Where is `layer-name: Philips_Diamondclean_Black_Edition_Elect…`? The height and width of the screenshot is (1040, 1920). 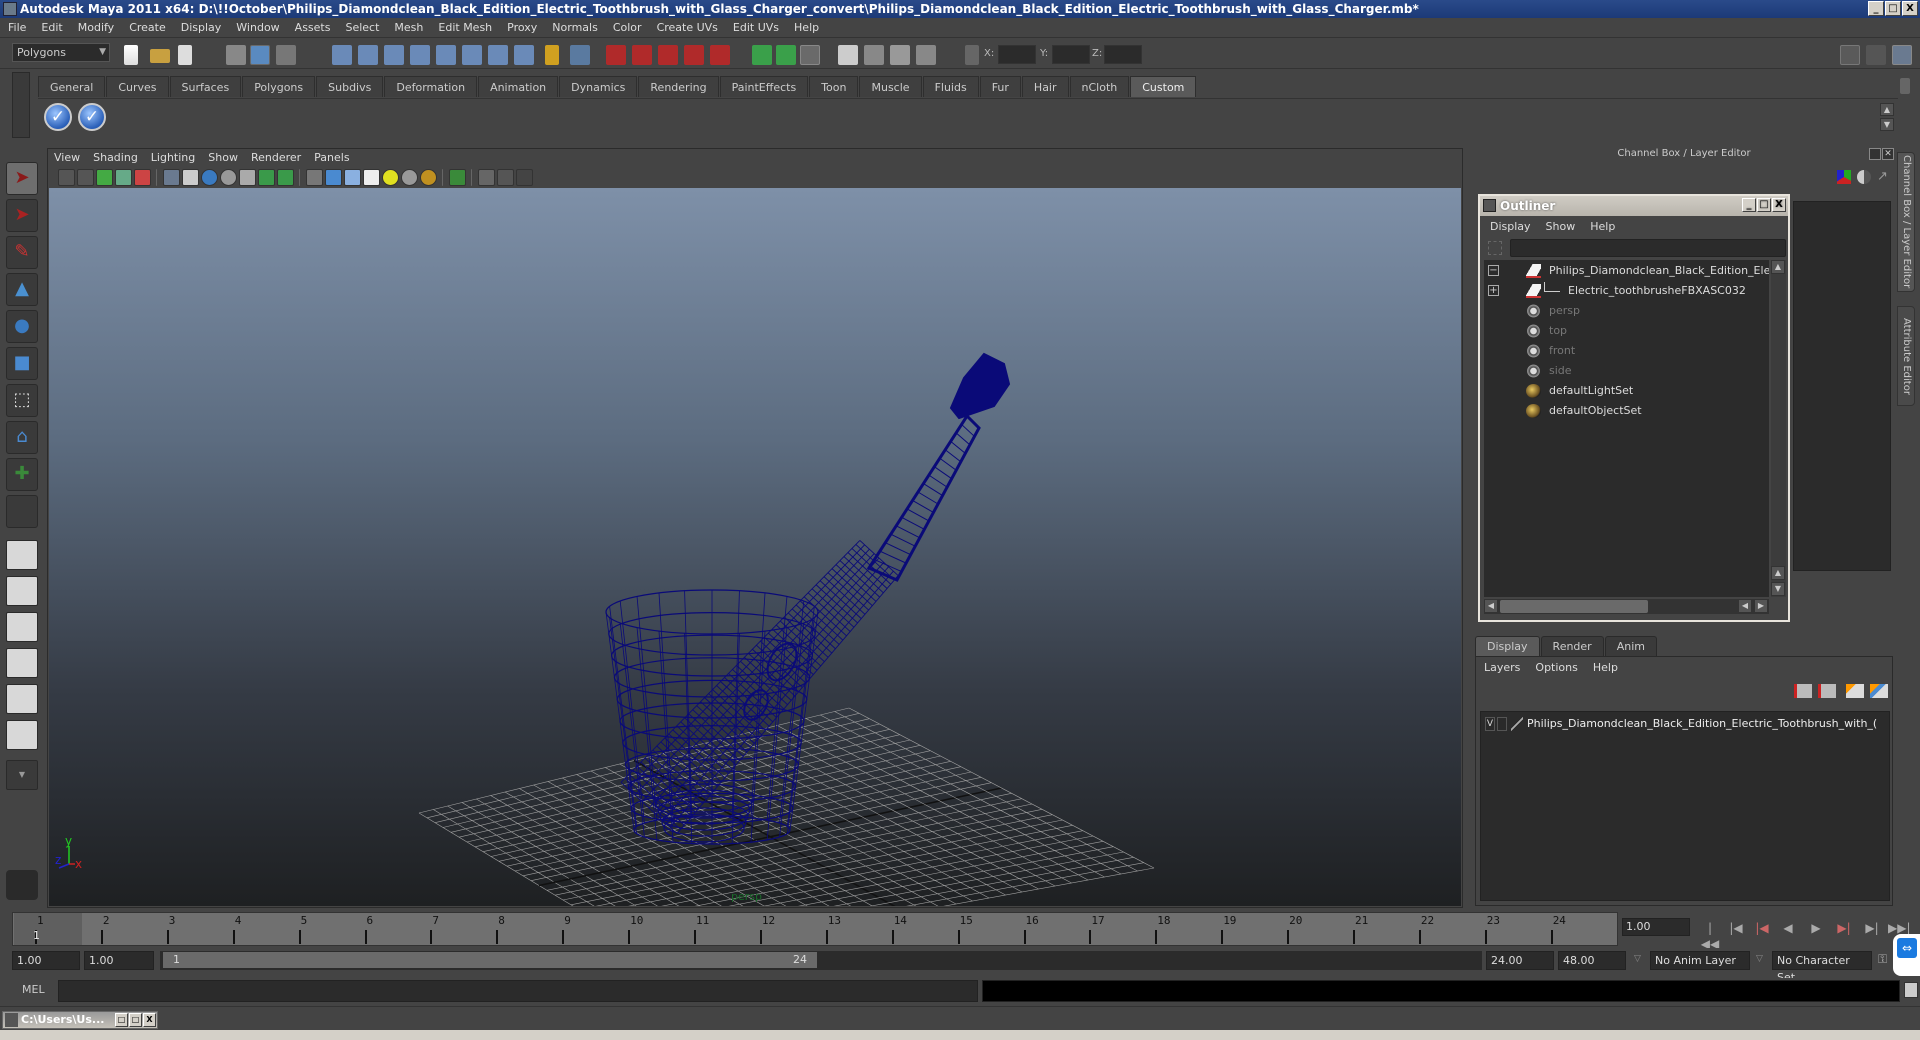 layer-name: Philips_Diamondclean_Black_Edition_Elect… is located at coordinates (1702, 724).